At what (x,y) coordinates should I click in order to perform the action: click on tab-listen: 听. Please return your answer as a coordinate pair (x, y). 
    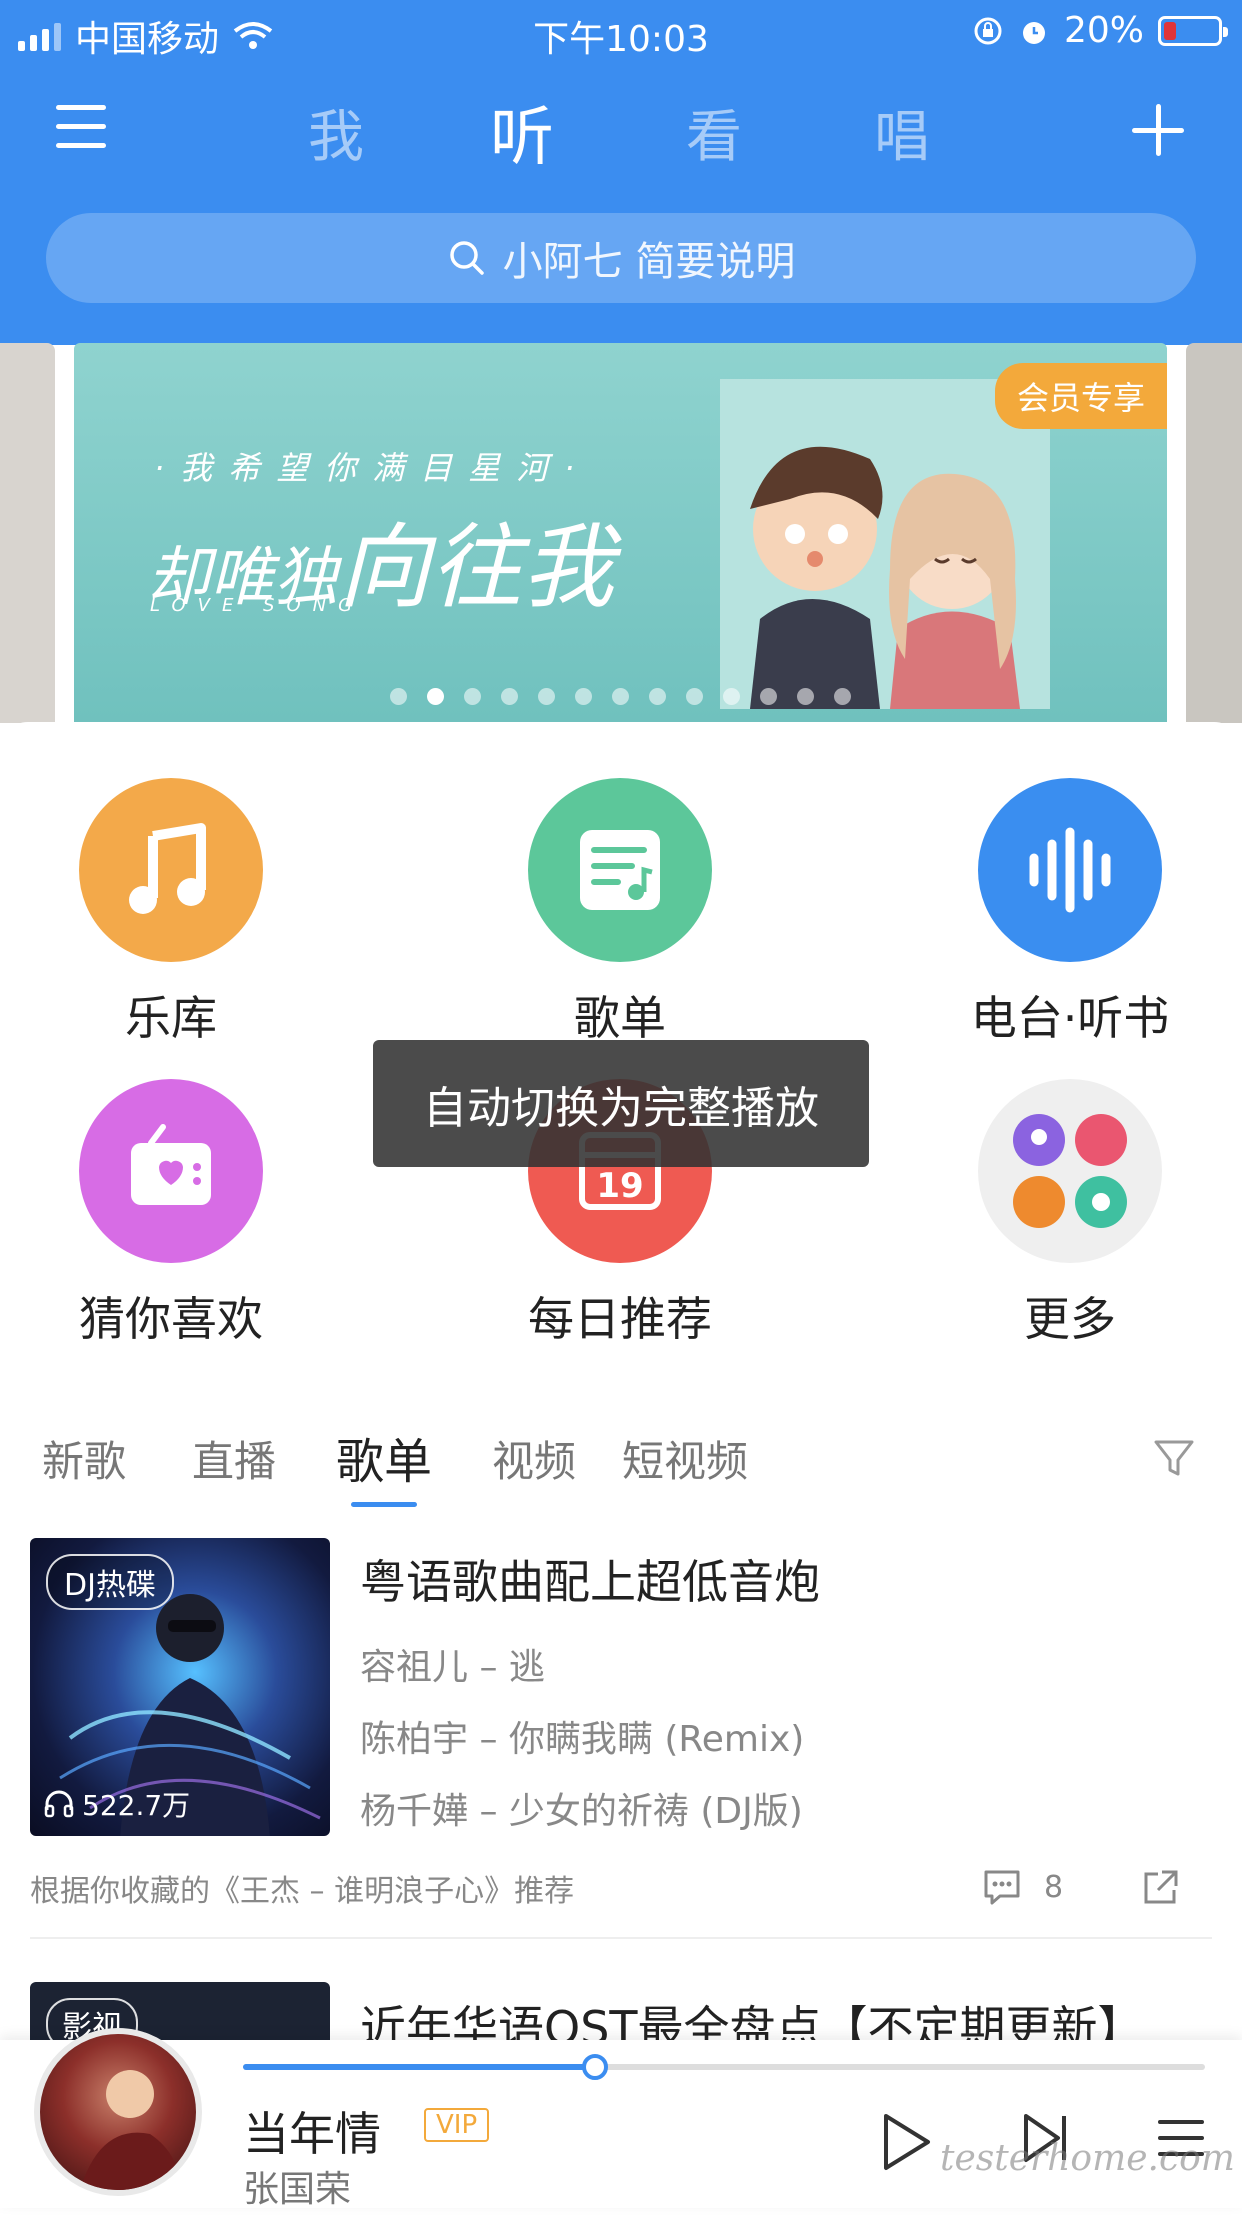
    Looking at the image, I should click on (522, 132).